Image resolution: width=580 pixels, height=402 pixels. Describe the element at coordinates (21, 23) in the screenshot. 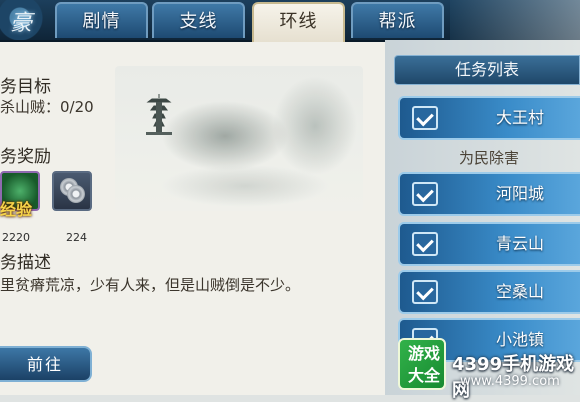

I see `corner-glyph: 豪` at that location.